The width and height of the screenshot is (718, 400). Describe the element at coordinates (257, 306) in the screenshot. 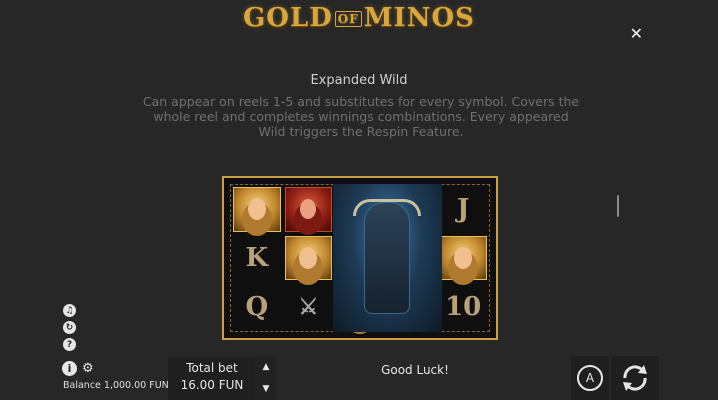

I see `letter-q-symbol: Q` at that location.